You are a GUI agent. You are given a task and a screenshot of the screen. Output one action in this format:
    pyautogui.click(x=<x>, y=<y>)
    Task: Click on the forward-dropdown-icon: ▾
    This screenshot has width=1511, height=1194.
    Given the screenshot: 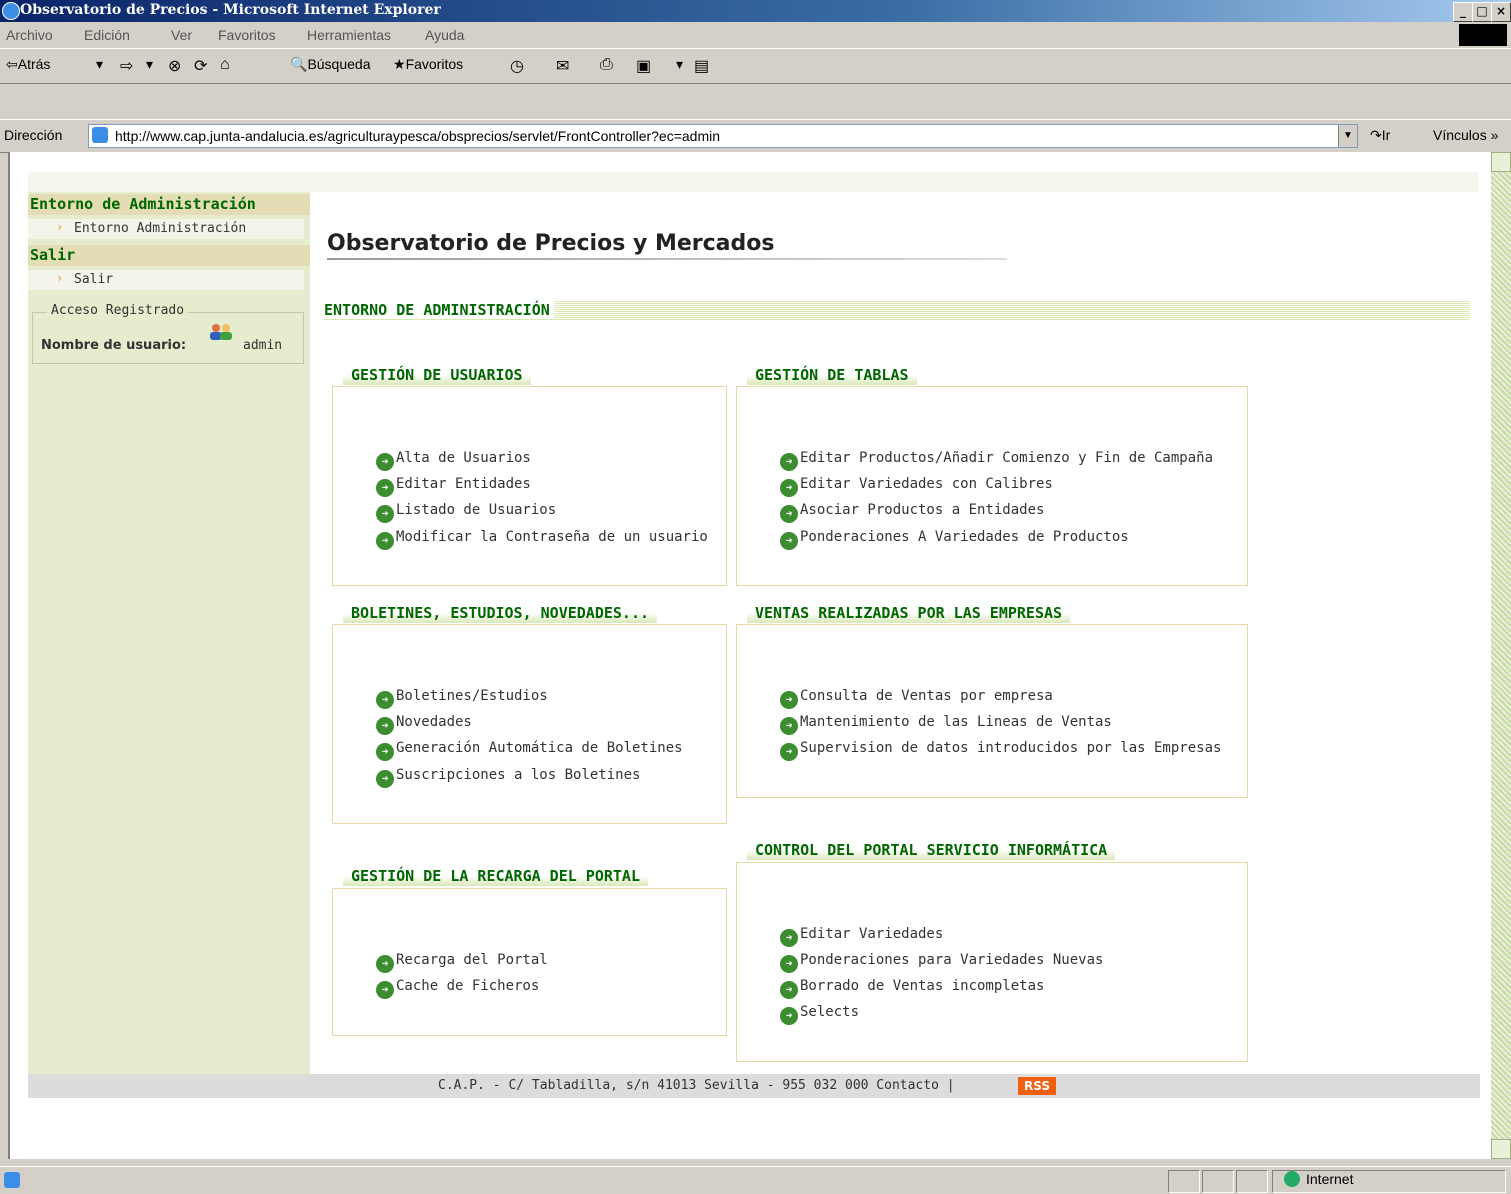 What is the action you would take?
    pyautogui.click(x=149, y=64)
    